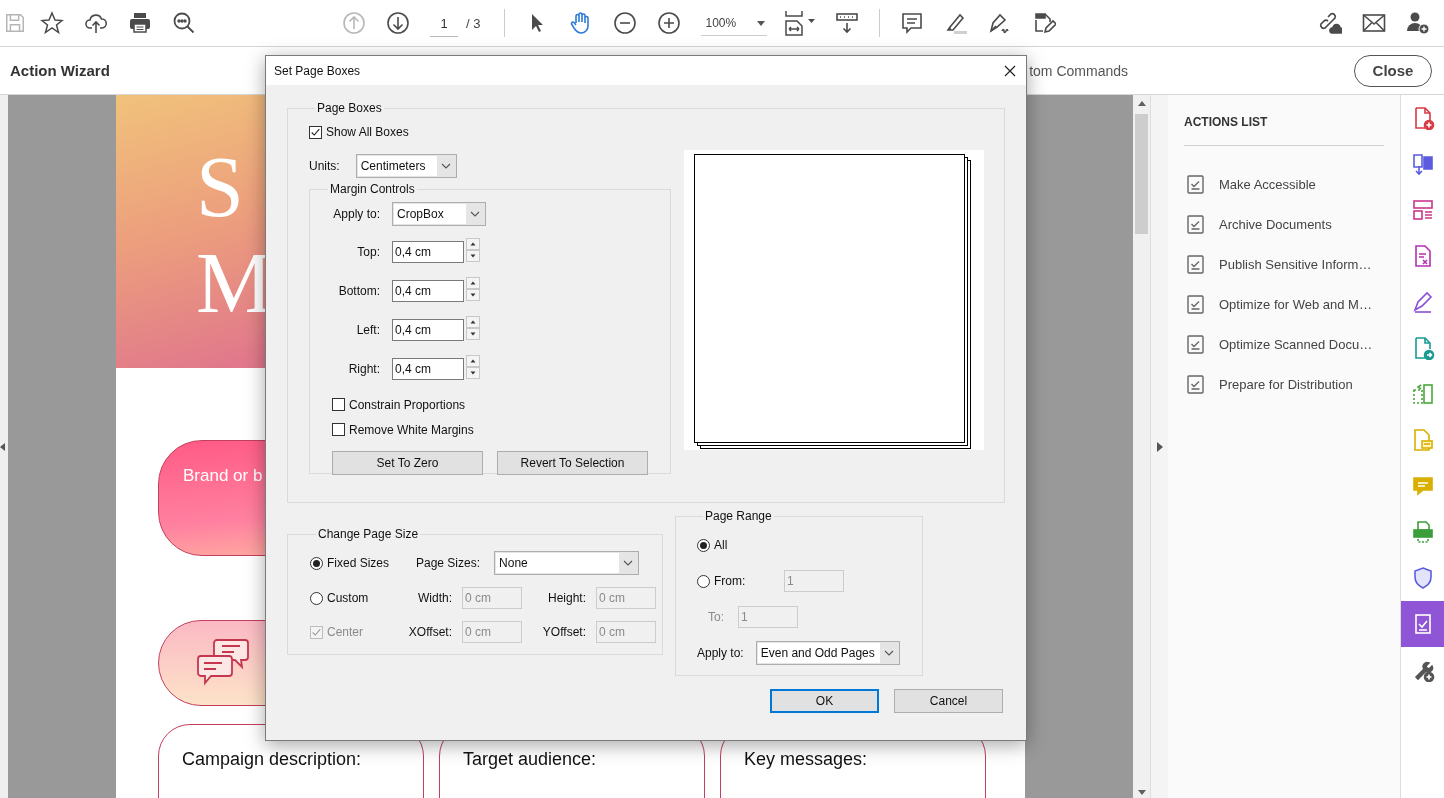 This screenshot has width=1444, height=798. I want to click on dialog-button: Set To Zero, so click(407, 463).